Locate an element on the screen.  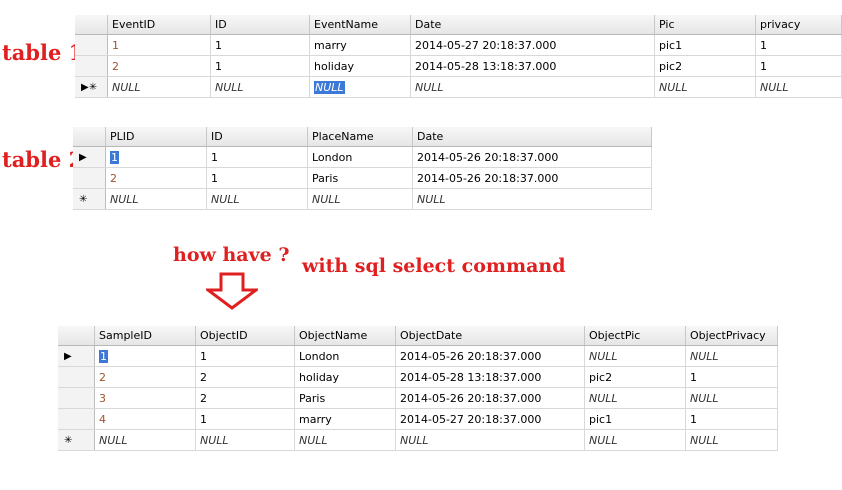
table-row: 4 1 marry 2014-05-27 20:18:37.000 pic1 1 is located at coordinates (418, 419).